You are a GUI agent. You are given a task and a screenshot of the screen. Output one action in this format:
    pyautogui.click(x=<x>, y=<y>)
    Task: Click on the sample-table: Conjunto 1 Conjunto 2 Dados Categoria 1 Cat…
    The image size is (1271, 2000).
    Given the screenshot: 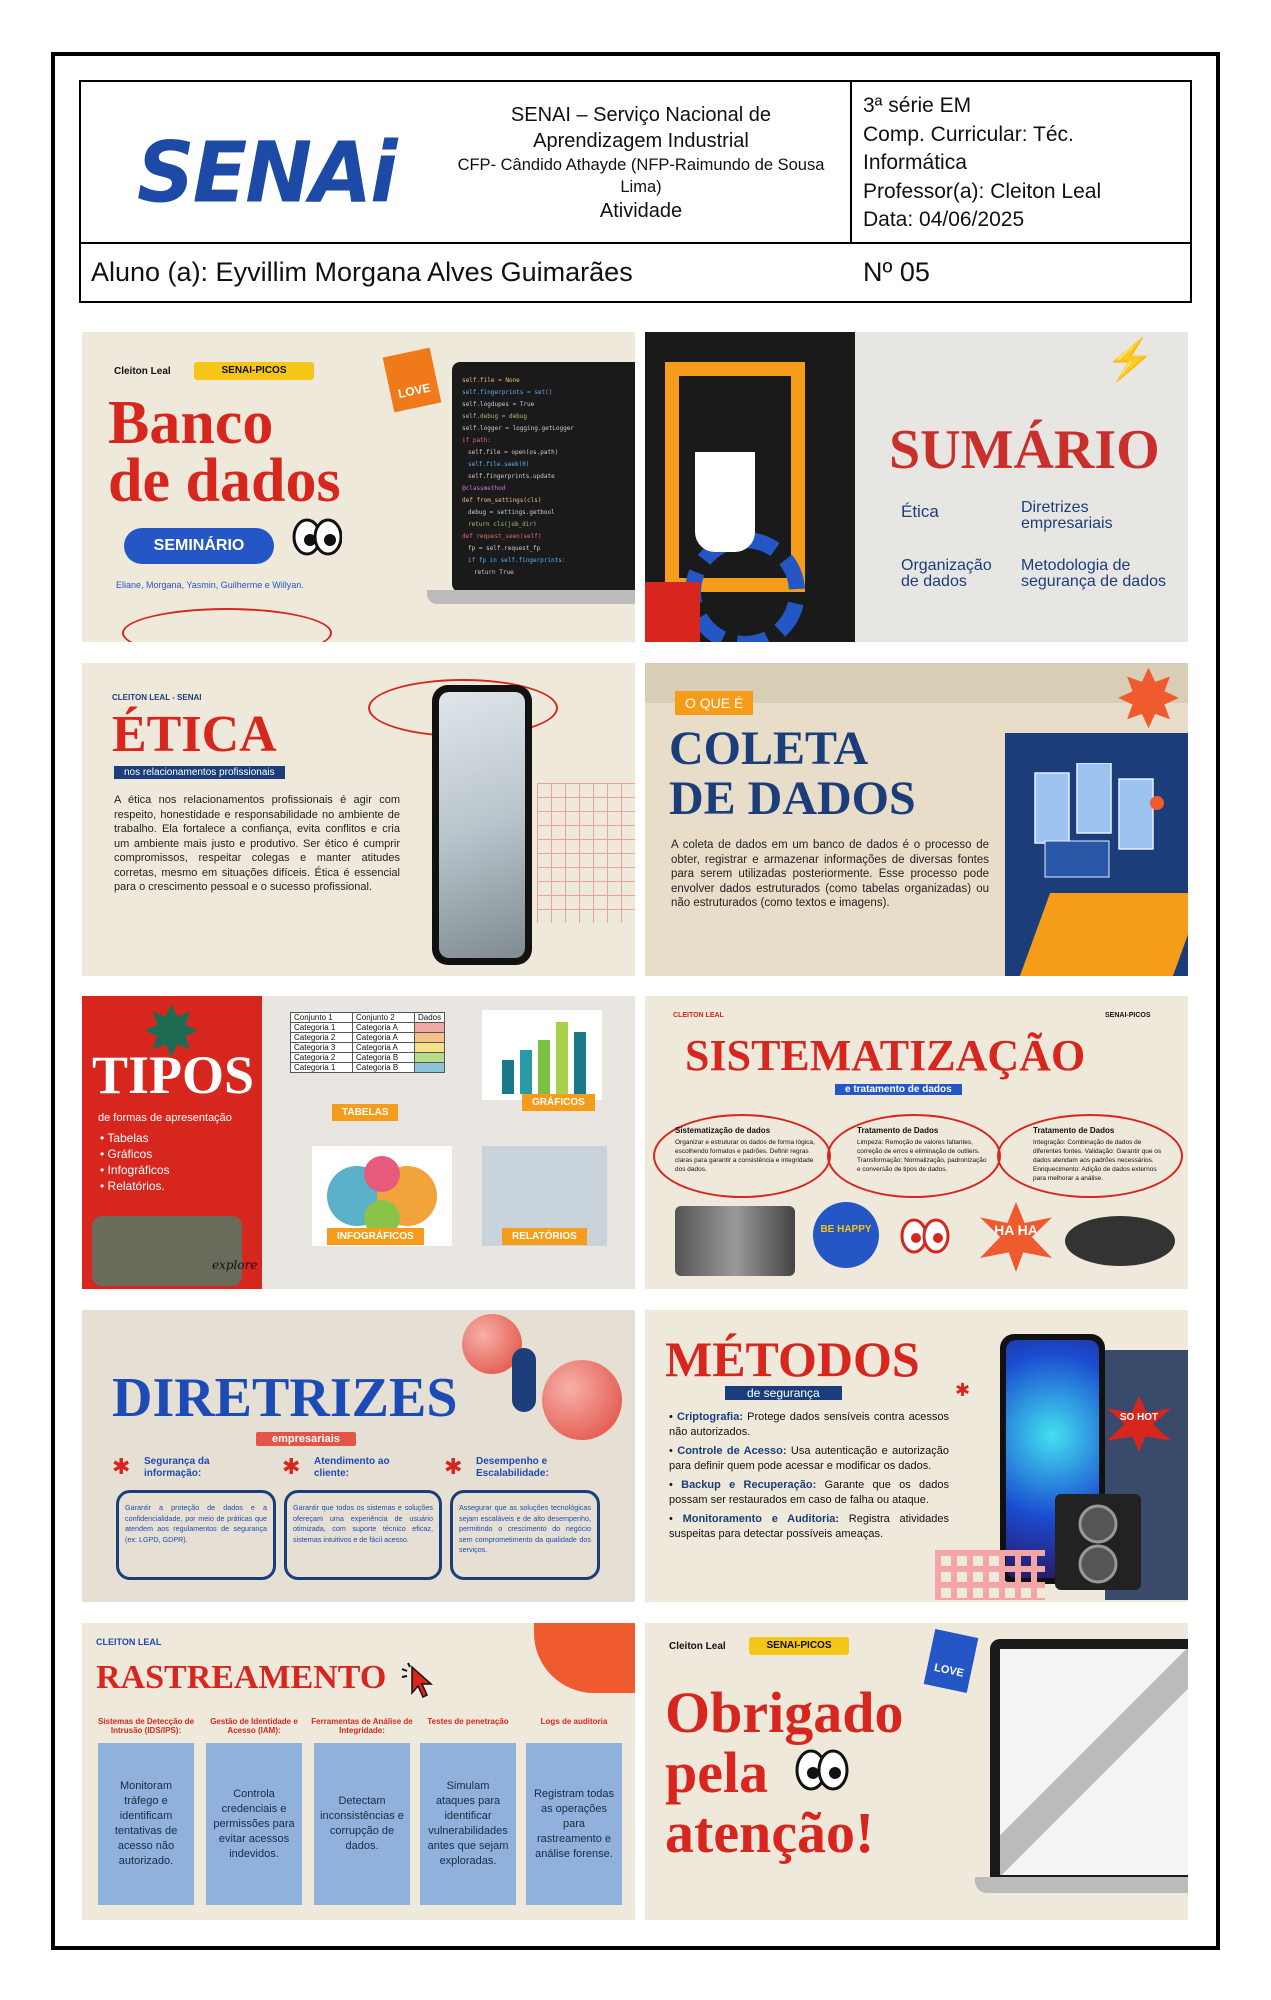 What is the action you would take?
    pyautogui.click(x=368, y=1042)
    